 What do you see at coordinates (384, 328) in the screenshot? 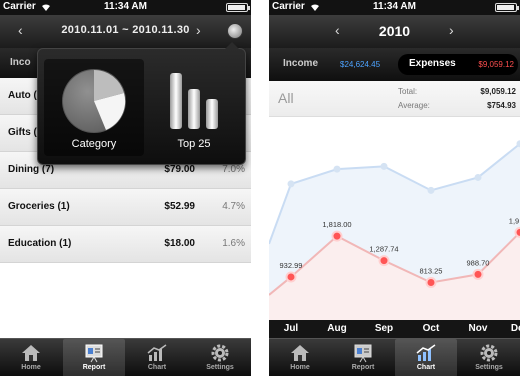
I see `month-tick-label: Sep` at bounding box center [384, 328].